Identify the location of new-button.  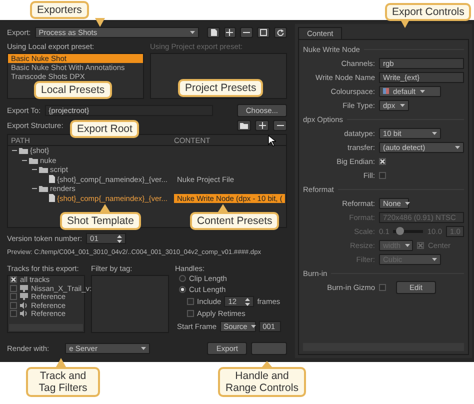
(213, 32).